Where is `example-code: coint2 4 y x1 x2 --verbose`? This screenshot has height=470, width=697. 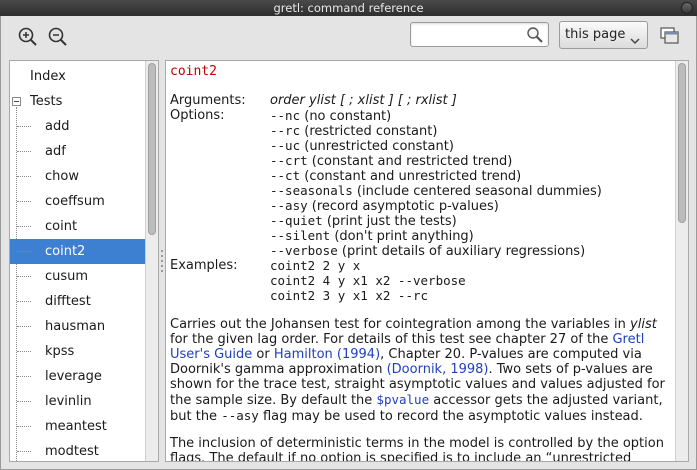 example-code: coint2 4 y x1 x2 --verbose is located at coordinates (368, 280).